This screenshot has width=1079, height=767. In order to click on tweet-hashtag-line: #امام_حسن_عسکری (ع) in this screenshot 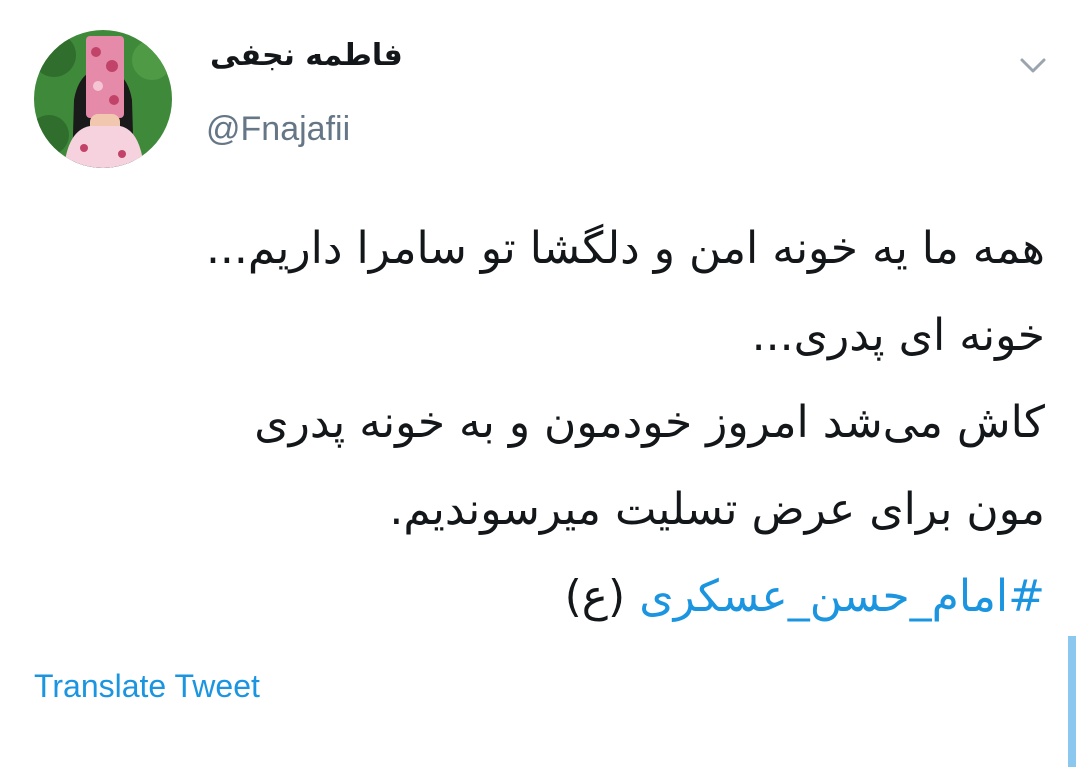, I will do `click(545, 596)`.